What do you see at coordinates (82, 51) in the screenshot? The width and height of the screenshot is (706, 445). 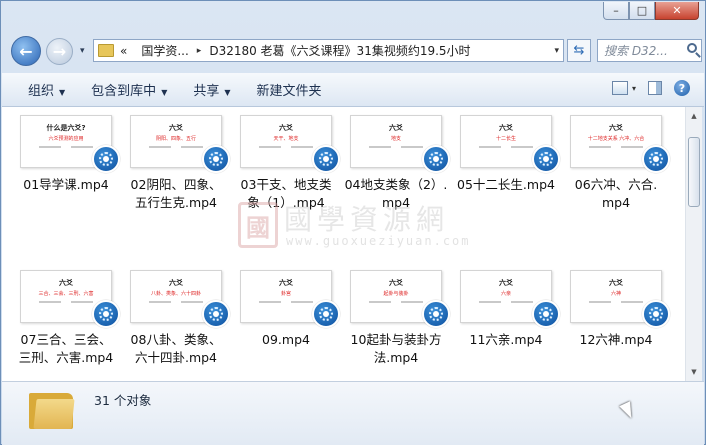 I see `recent-pages-dropdown-icon: ▾` at bounding box center [82, 51].